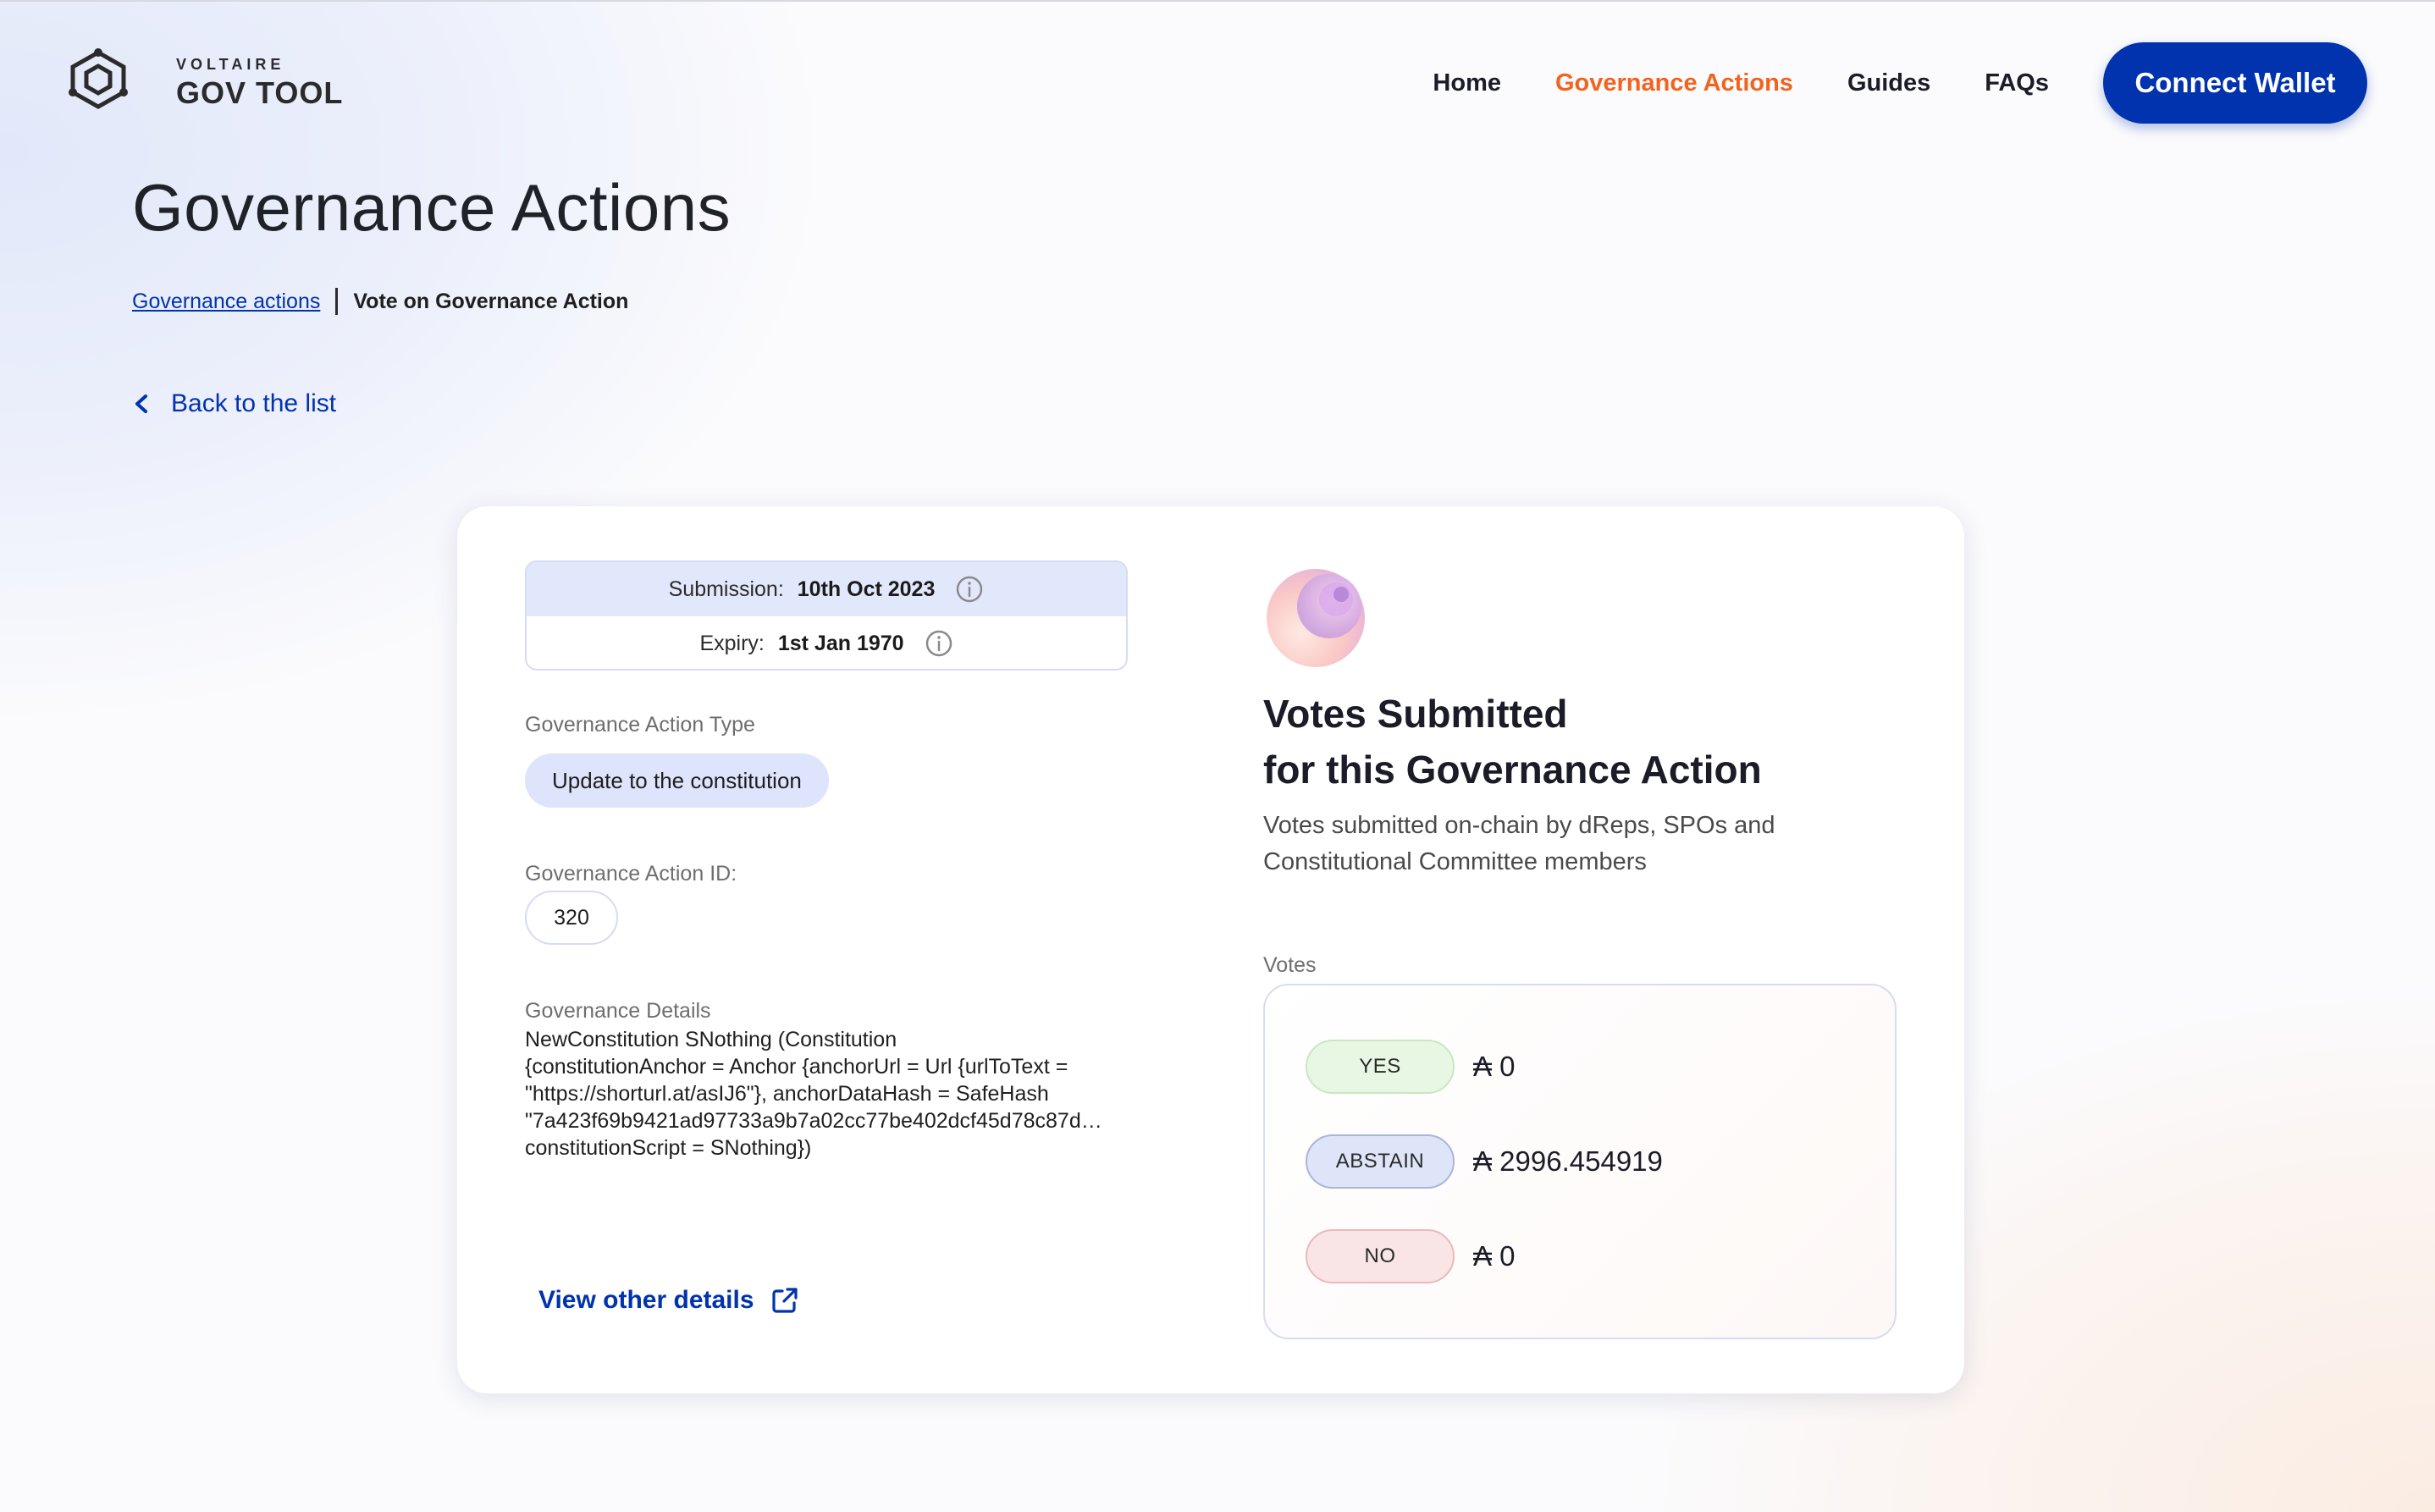 The image size is (2435, 1512). What do you see at coordinates (1513, 770) in the screenshot?
I see `votes-title-line2: for this Governance Action` at bounding box center [1513, 770].